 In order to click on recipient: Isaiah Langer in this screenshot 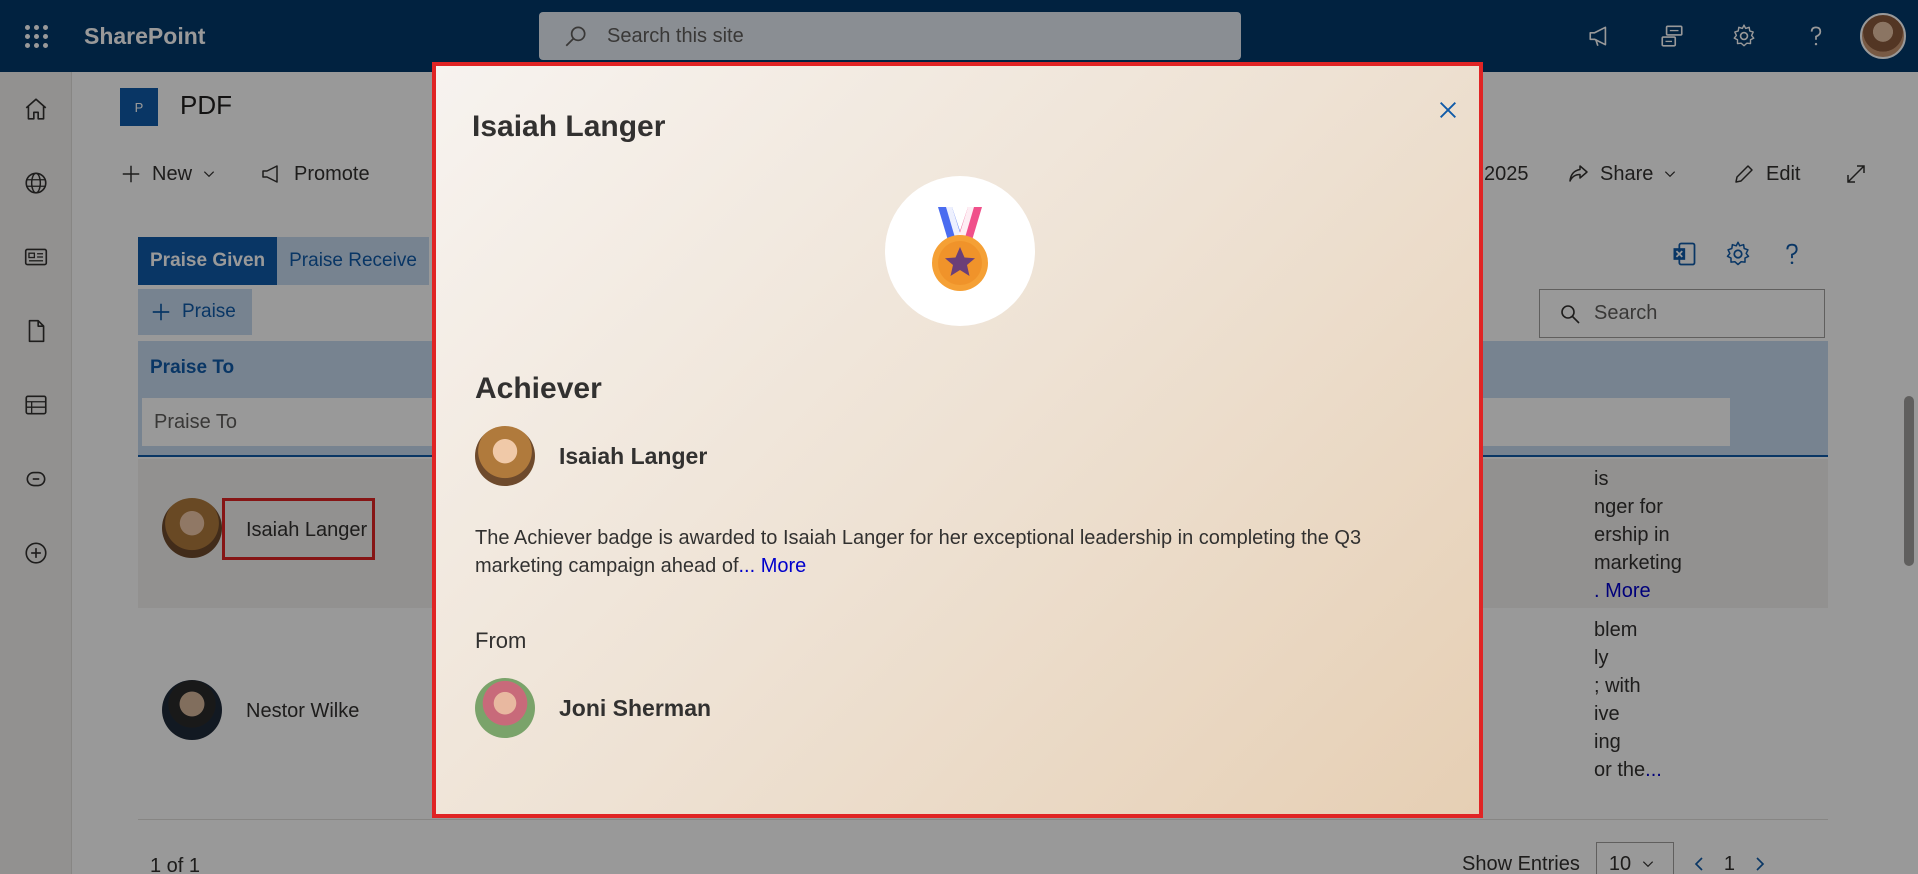, I will do `click(591, 456)`.